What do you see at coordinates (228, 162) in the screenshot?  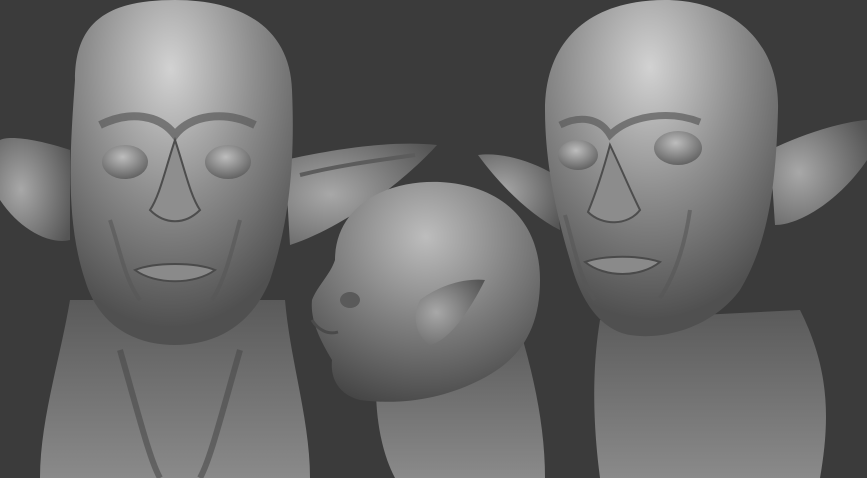 I see `front-right-eye` at bounding box center [228, 162].